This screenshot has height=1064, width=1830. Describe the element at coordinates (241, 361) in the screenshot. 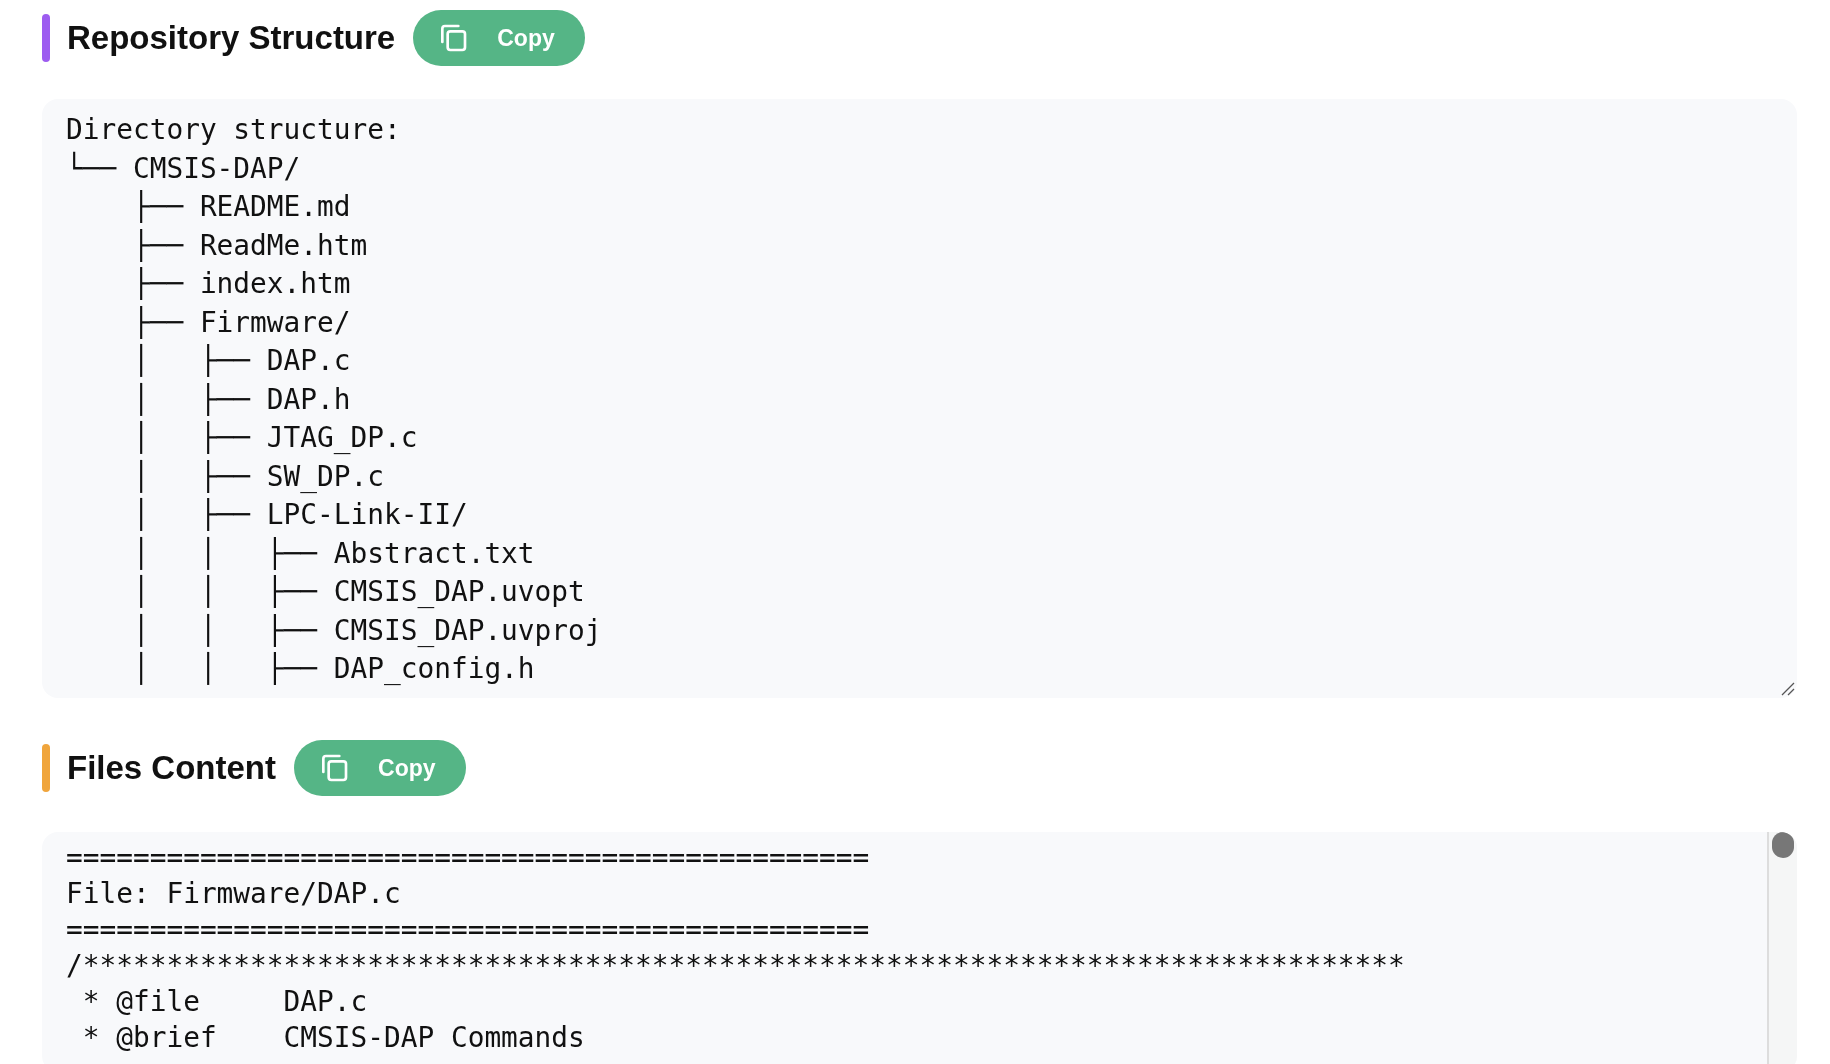

I see `code-line: │ ├── DAP.c` at that location.